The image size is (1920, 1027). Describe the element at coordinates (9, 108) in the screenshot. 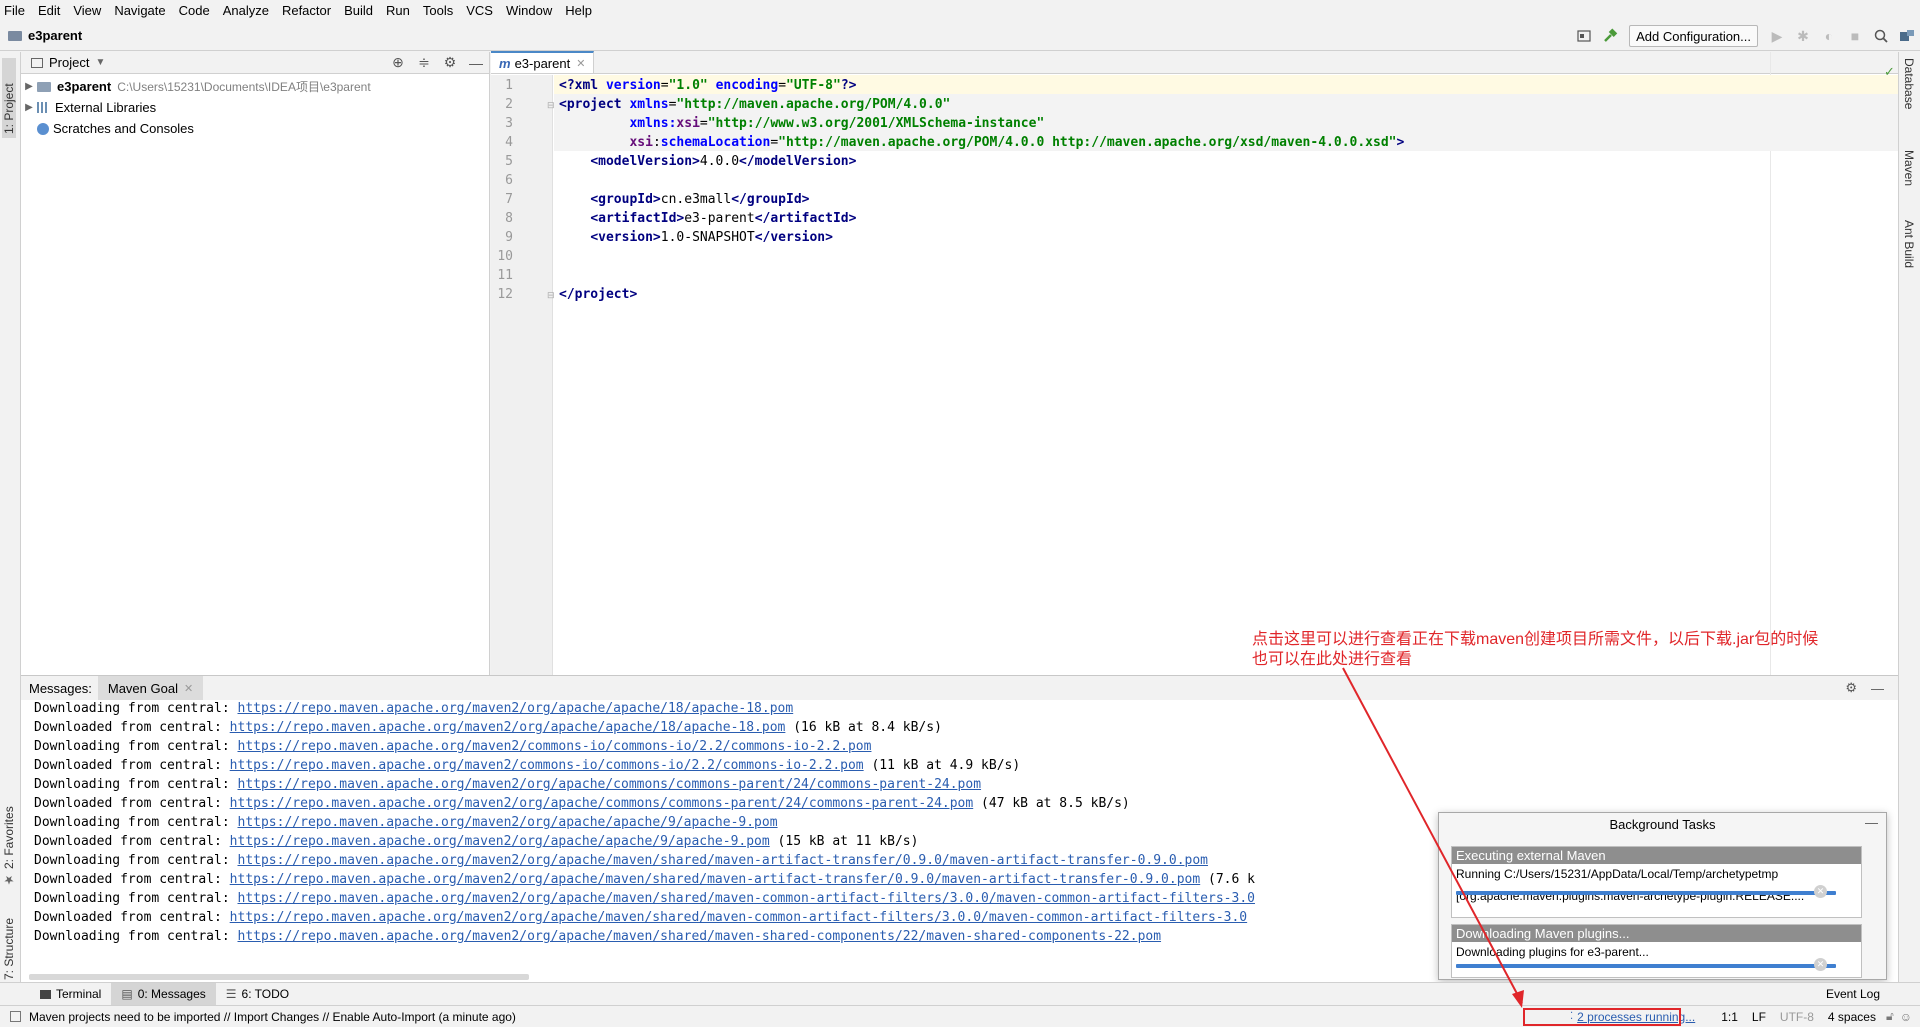

I see `tab-project-label: 1: Project` at that location.